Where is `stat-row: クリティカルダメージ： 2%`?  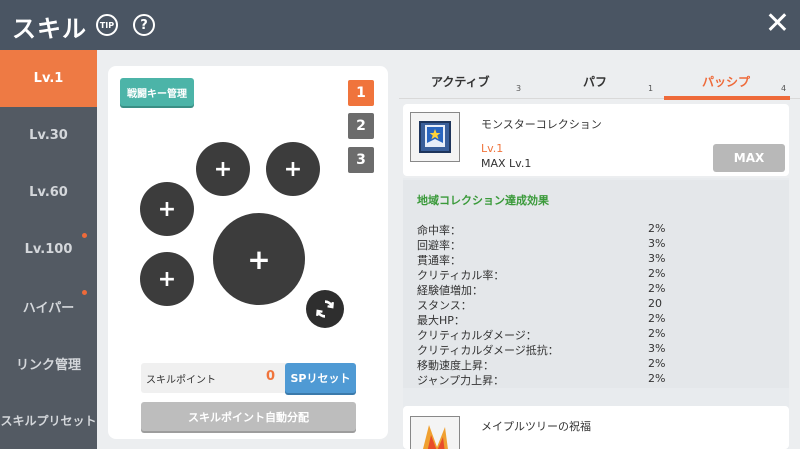
stat-row: クリティカルダメージ： 2% is located at coordinates (541, 334).